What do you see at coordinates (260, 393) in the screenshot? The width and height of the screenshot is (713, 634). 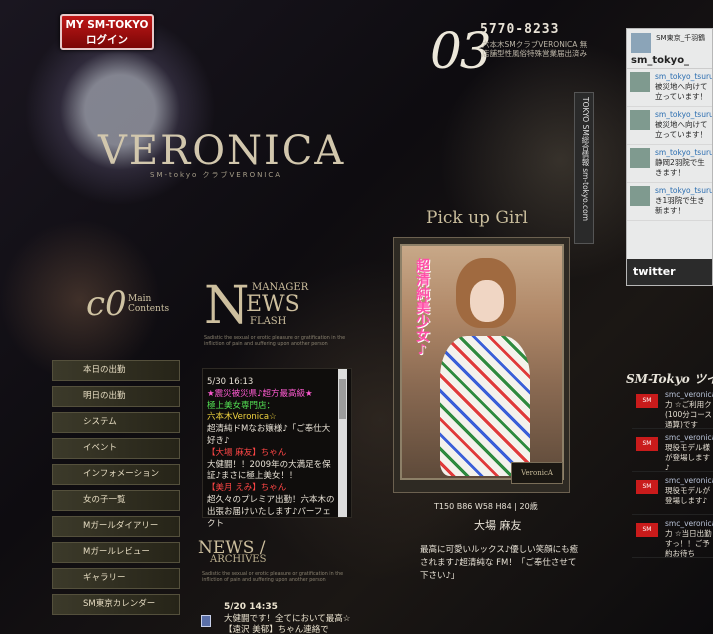 I see `news-line-1: ★震災被災県♪超方最高級★` at bounding box center [260, 393].